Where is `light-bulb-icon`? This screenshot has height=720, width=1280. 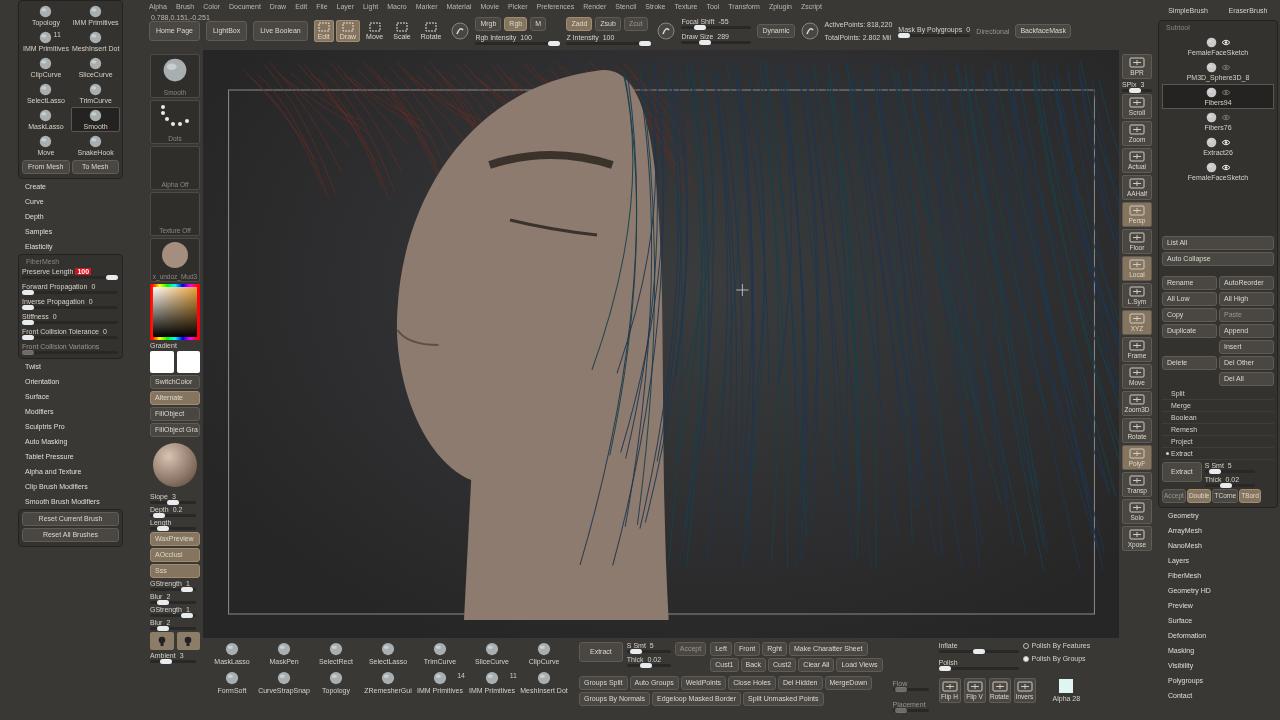 light-bulb-icon is located at coordinates (188, 641).